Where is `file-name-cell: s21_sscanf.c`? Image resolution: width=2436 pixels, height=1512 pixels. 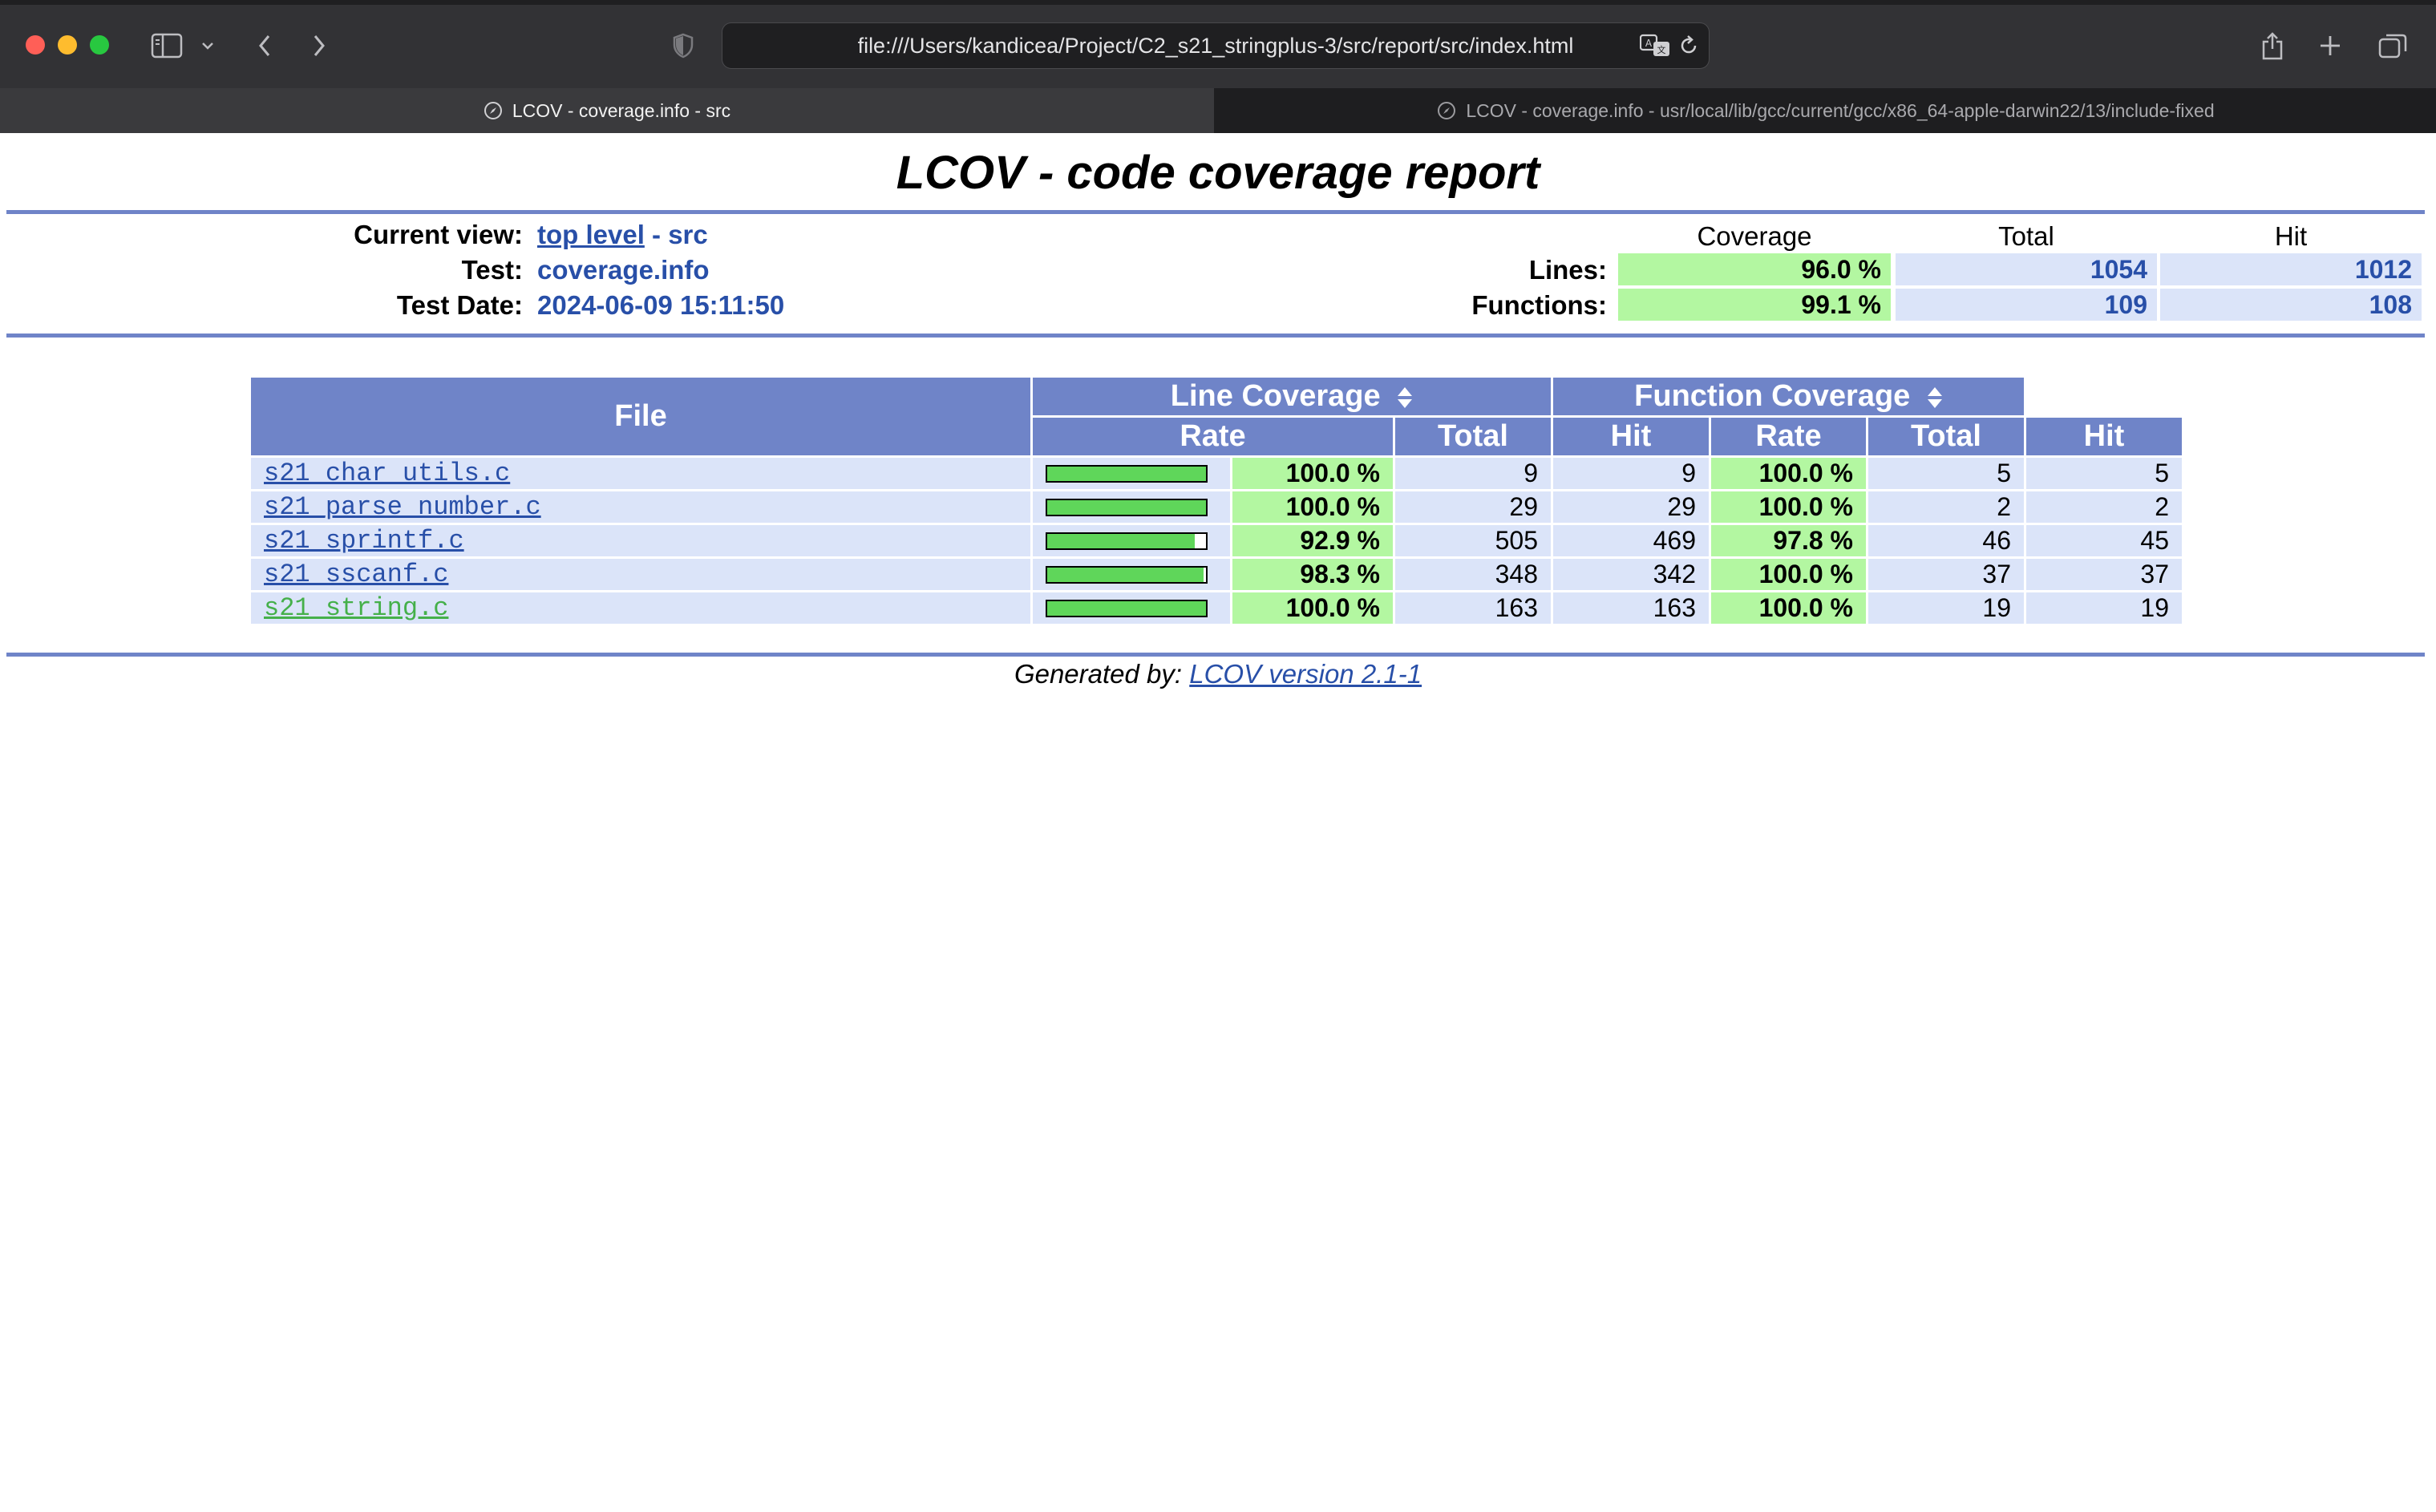 file-name-cell: s21_sscanf.c is located at coordinates (640, 574).